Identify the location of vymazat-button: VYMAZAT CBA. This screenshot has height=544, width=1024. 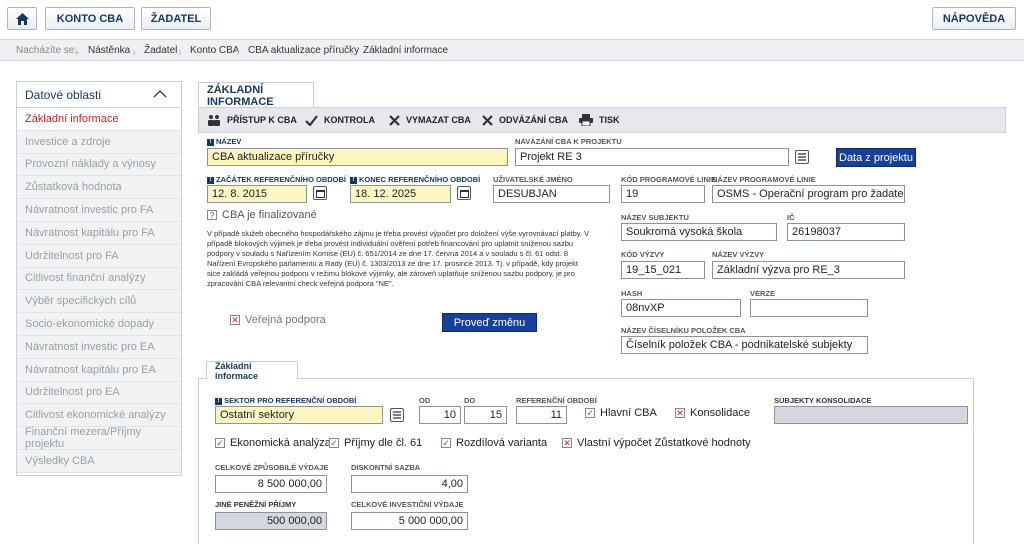
(430, 120).